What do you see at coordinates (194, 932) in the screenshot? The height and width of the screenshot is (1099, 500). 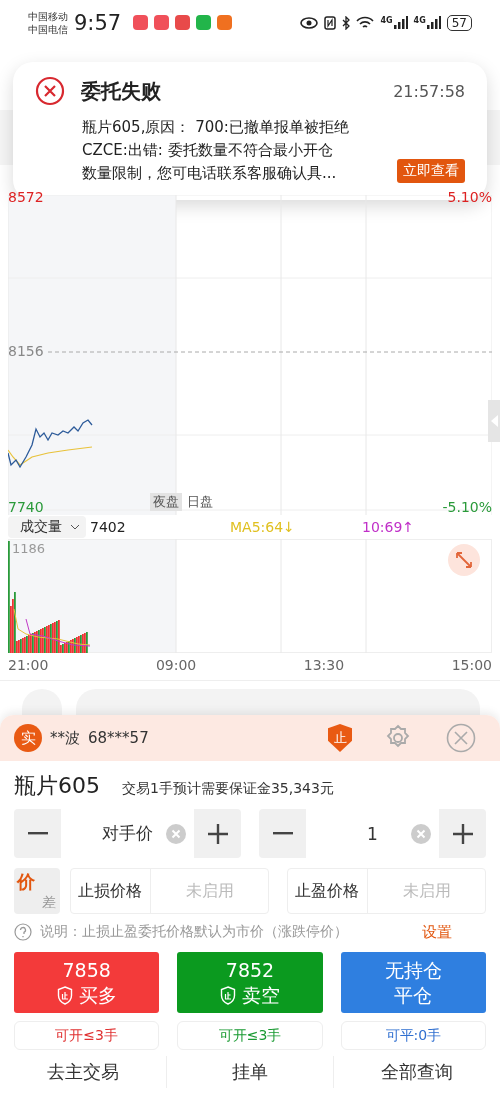 I see `stop-order-note: 说明：止损止盈委托价格默认为市价（涨跌停价）` at bounding box center [194, 932].